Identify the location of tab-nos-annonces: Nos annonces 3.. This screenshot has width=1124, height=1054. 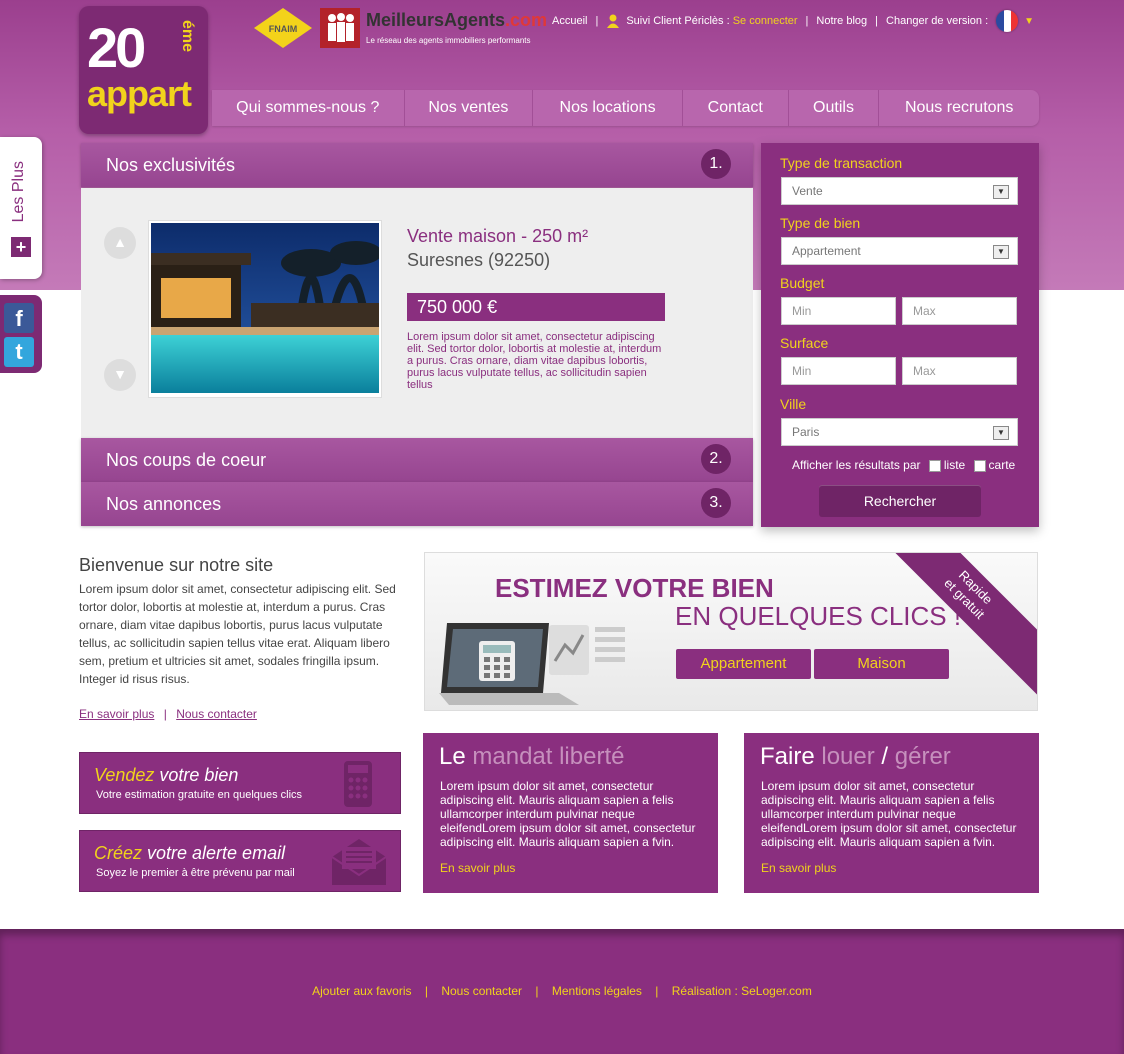
(417, 504).